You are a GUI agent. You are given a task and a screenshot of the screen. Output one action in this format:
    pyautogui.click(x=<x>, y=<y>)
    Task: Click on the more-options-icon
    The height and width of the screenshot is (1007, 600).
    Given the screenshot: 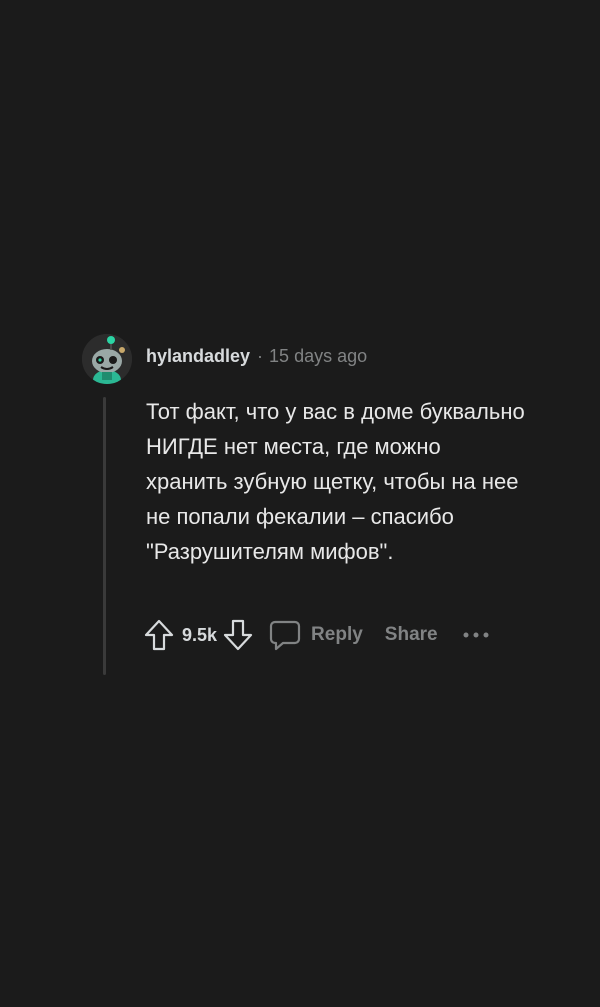 What is the action you would take?
    pyautogui.click(x=476, y=635)
    